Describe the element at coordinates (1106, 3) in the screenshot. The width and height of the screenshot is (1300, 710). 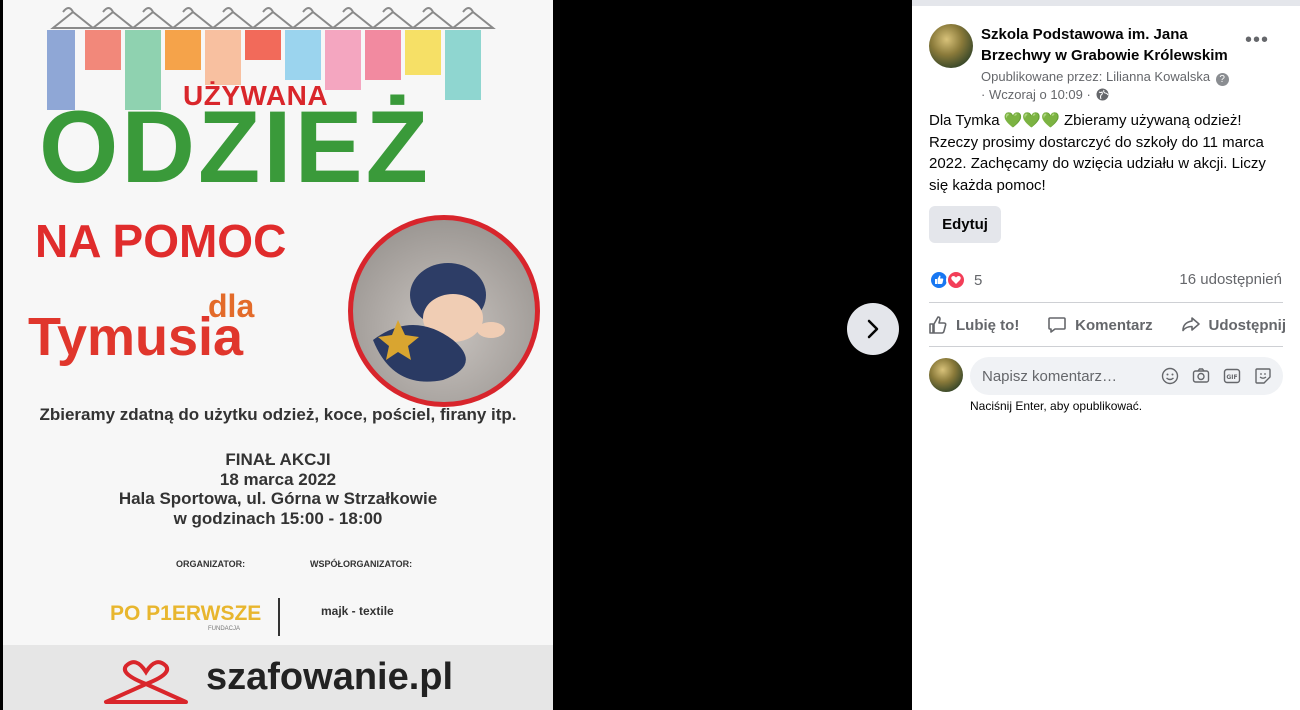
I see `panel-top-border` at that location.